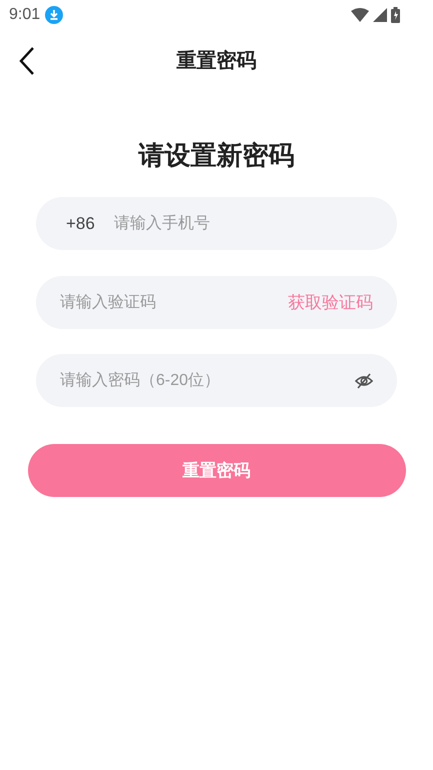  Describe the element at coordinates (360, 15) in the screenshot. I see `wifi-icon` at that location.